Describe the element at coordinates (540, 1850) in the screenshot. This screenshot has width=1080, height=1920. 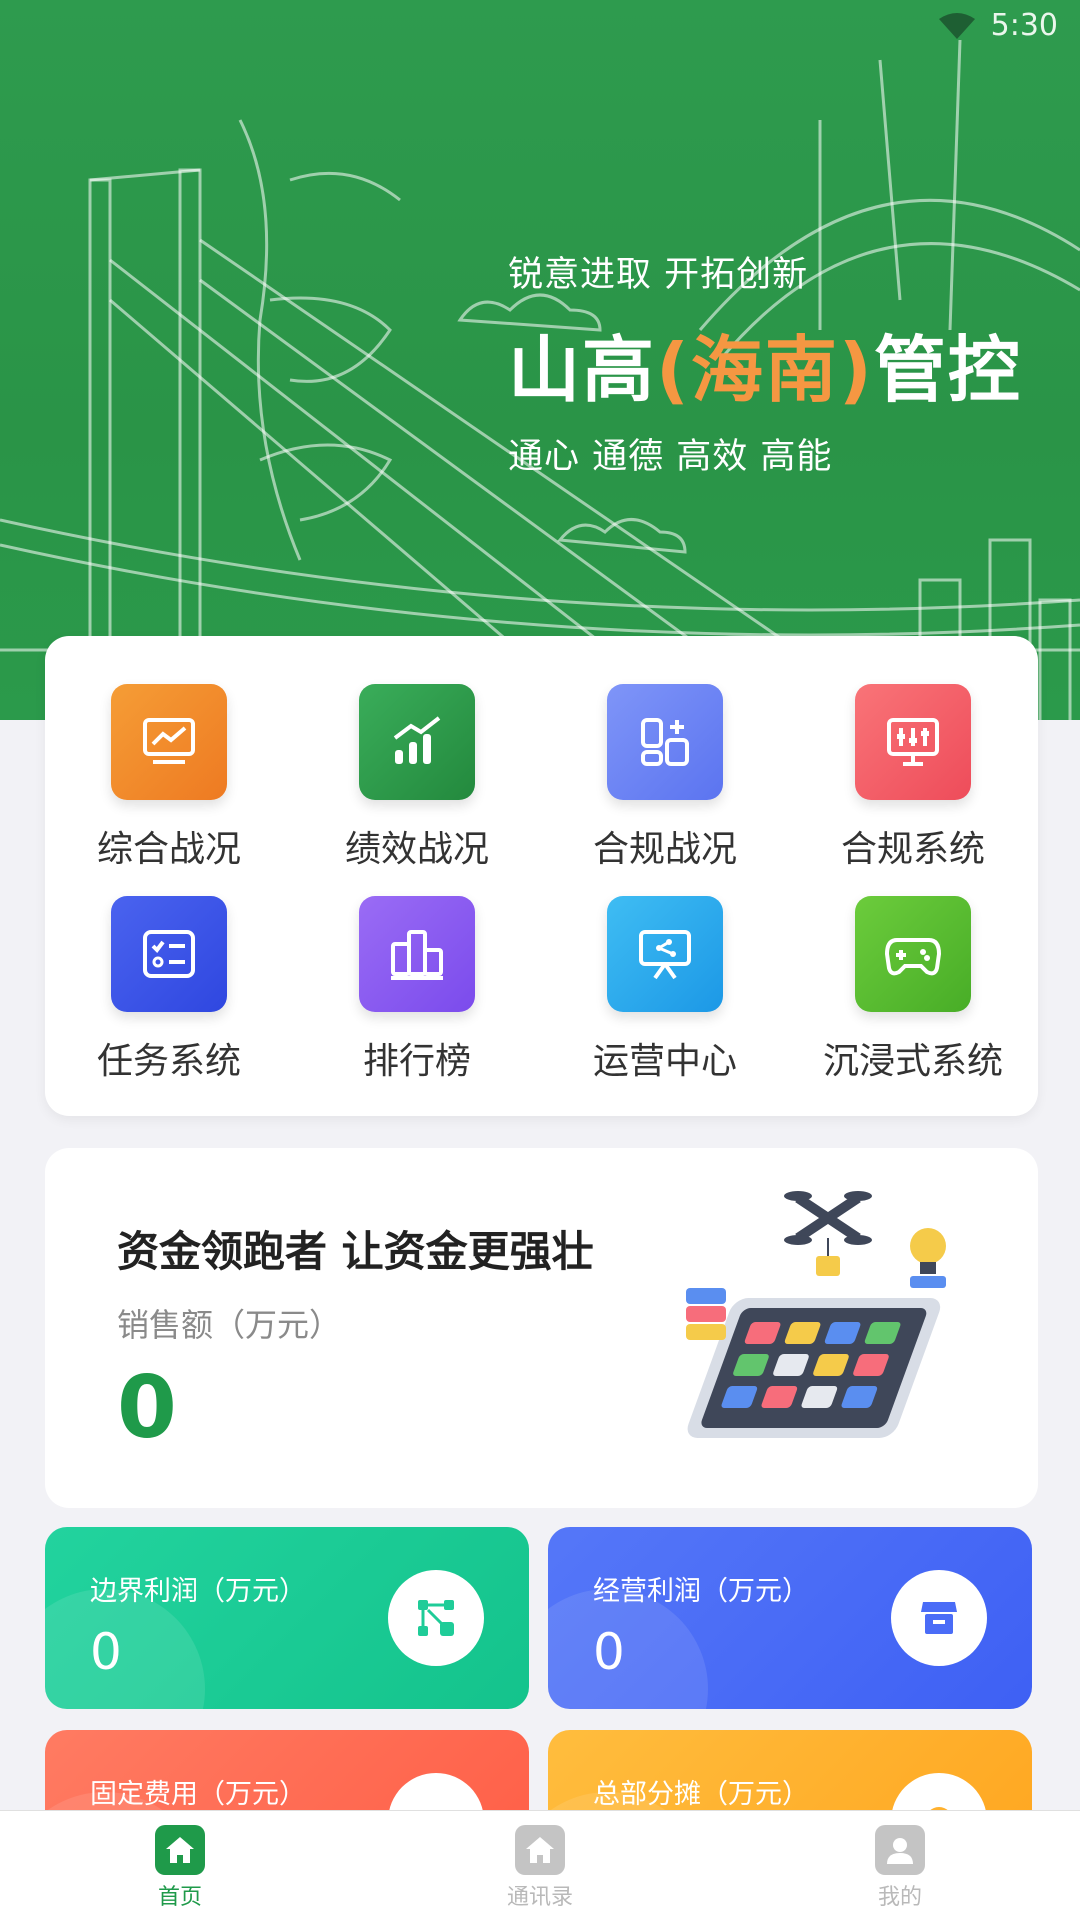
I see `contacts-home-icon` at that location.